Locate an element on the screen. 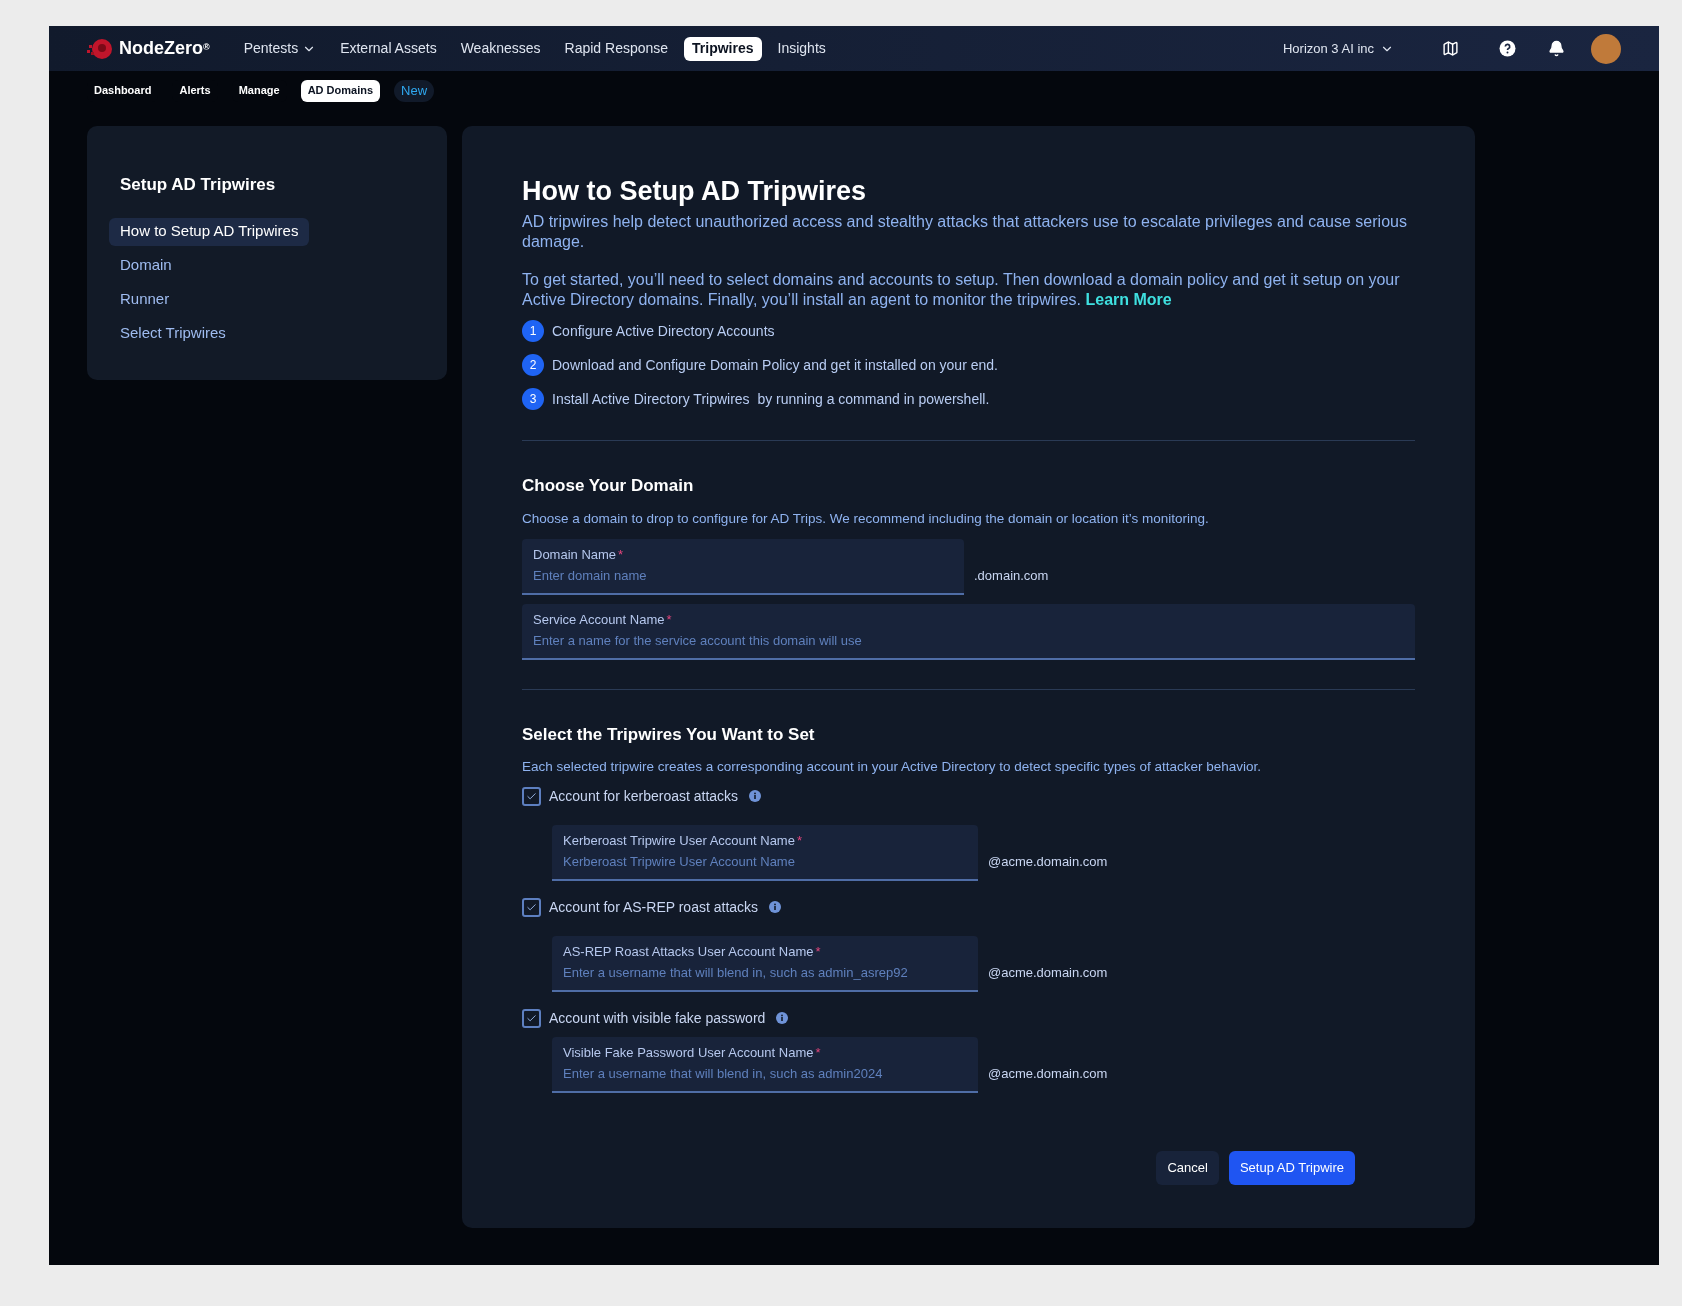 The width and height of the screenshot is (1682, 1306). nav-tab: Pentests is located at coordinates (280, 48).